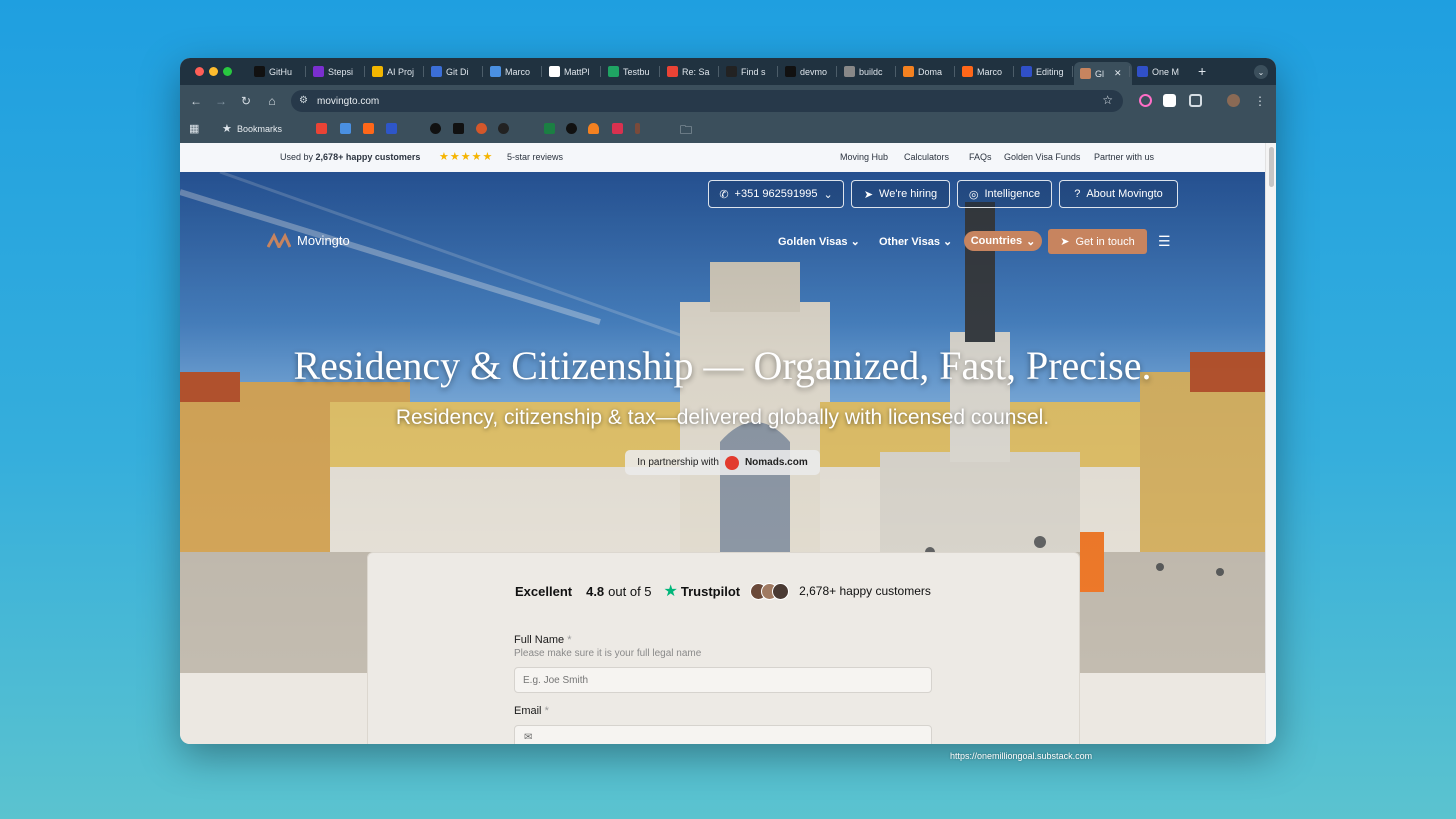 The image size is (1456, 819). Describe the element at coordinates (272, 101) in the screenshot. I see `home-icon: ⌂` at that location.